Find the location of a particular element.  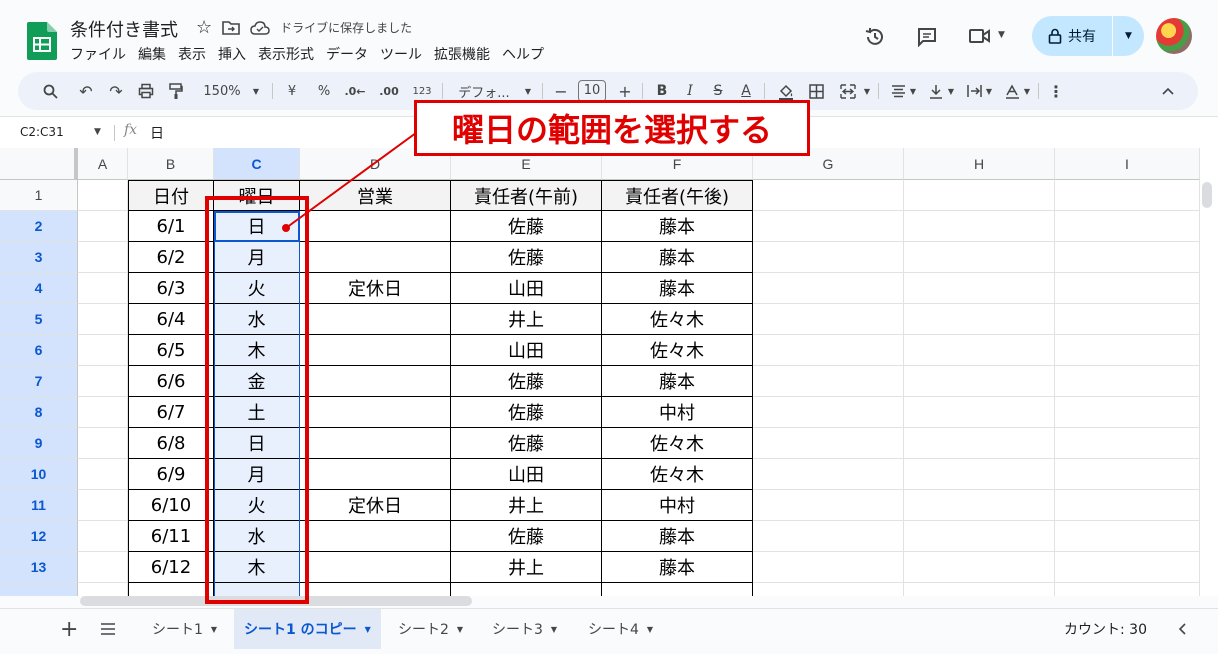

sheet-tab-1: シート1 ▼ is located at coordinates (184, 629).